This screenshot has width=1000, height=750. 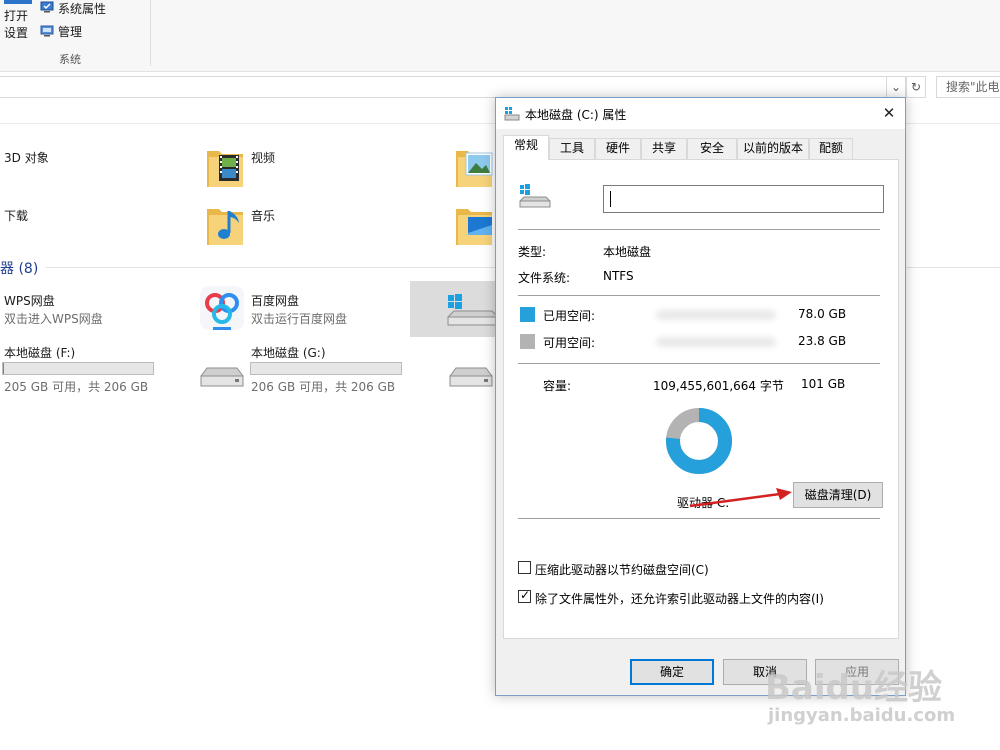 What do you see at coordinates (473, 310) in the screenshot?
I see `drive-c-icon` at bounding box center [473, 310].